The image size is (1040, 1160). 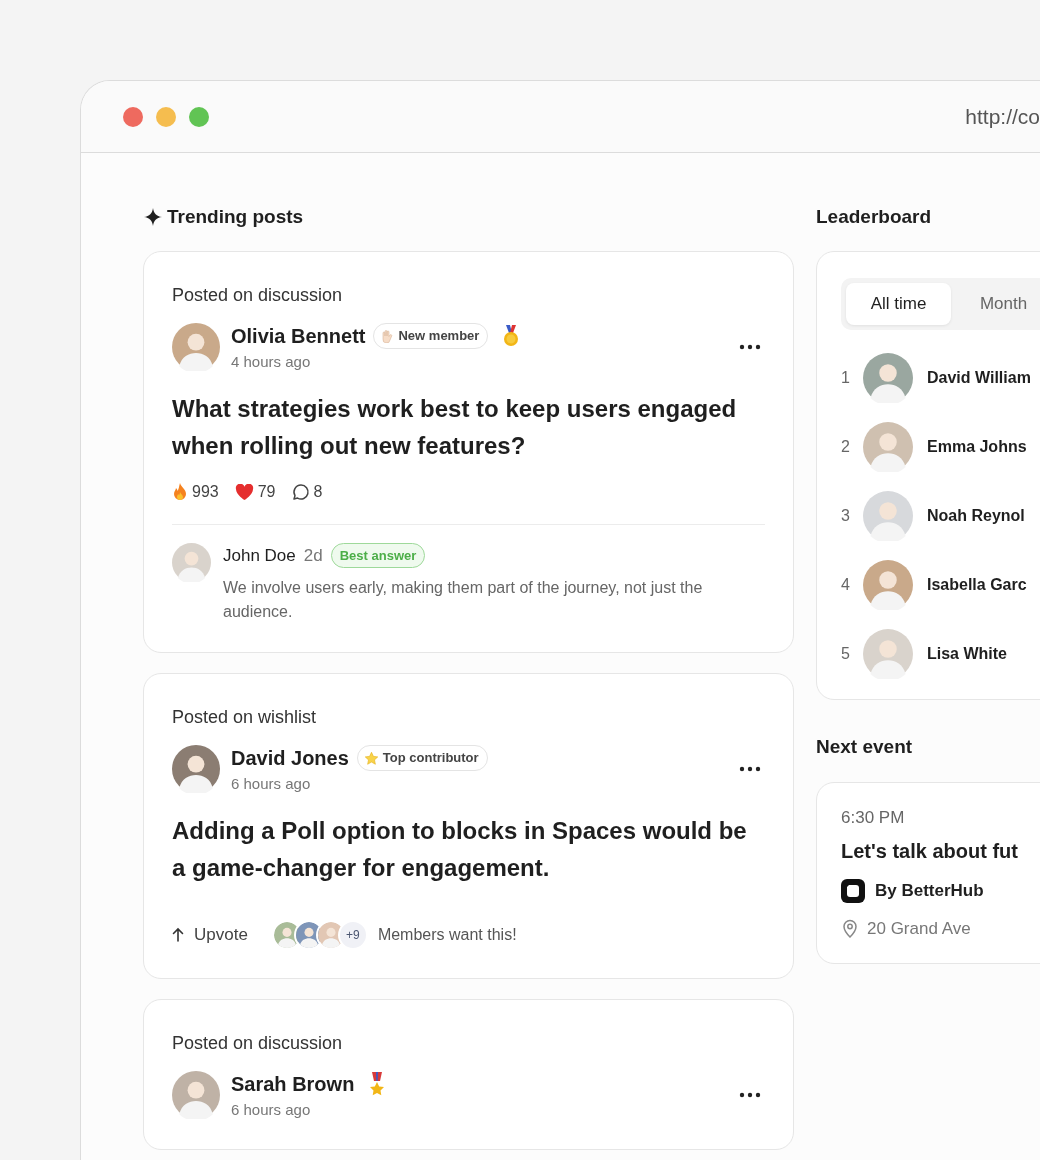 What do you see at coordinates (846, 378) in the screenshot?
I see `rank-number: 1` at bounding box center [846, 378].